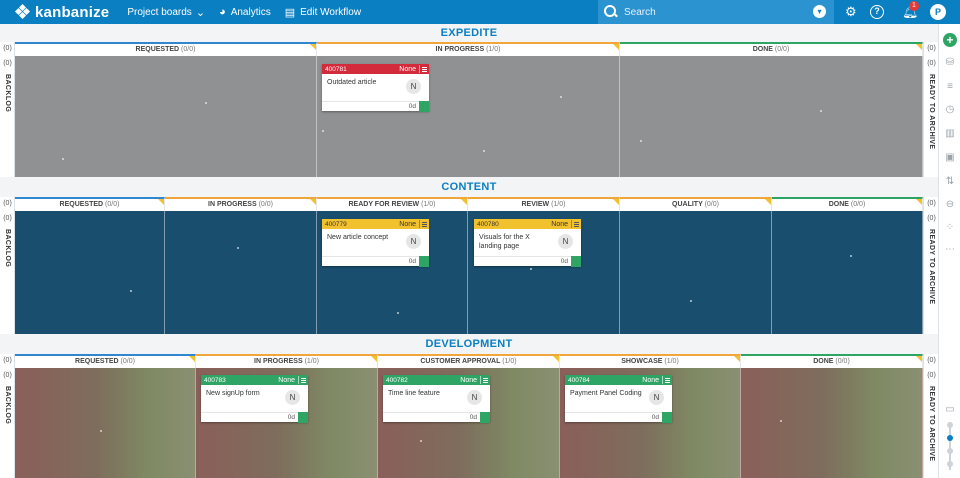 The width and height of the screenshot is (960, 478). What do you see at coordinates (950, 87) in the screenshot?
I see `filter-icon: ≡` at bounding box center [950, 87].